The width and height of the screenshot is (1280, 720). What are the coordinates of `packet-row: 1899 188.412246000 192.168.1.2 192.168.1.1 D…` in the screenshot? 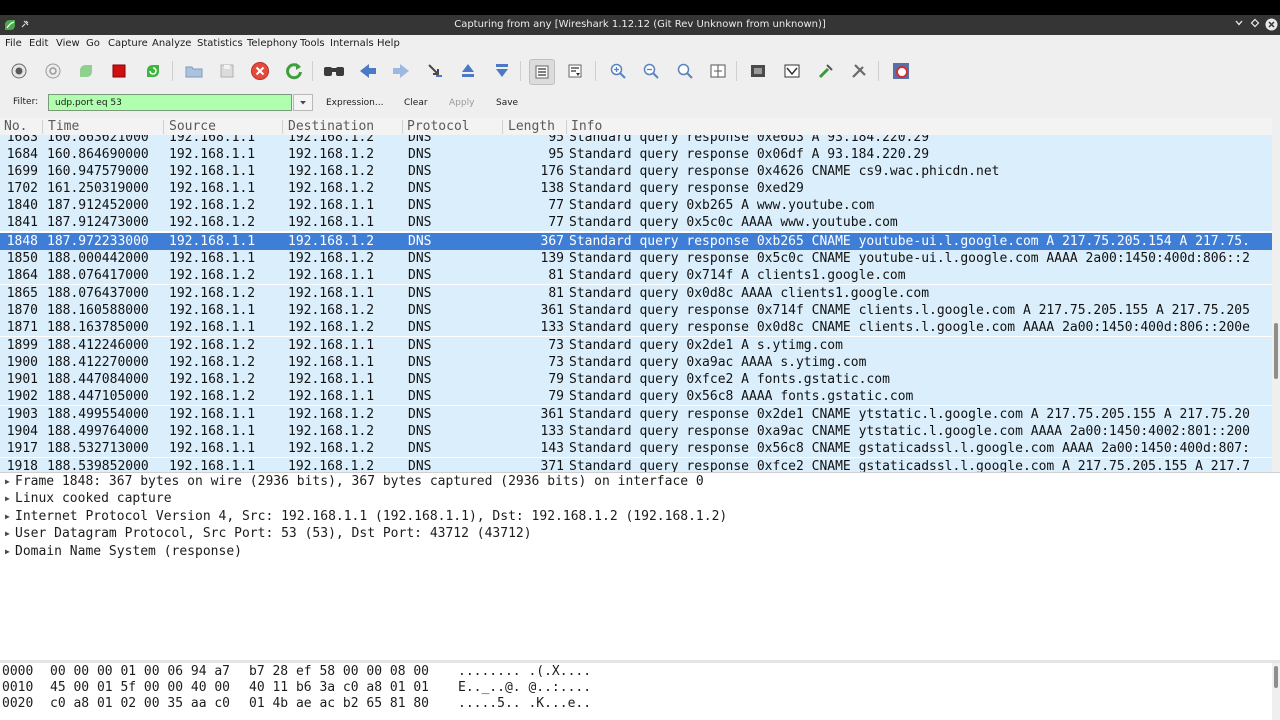 It's located at (636, 345).